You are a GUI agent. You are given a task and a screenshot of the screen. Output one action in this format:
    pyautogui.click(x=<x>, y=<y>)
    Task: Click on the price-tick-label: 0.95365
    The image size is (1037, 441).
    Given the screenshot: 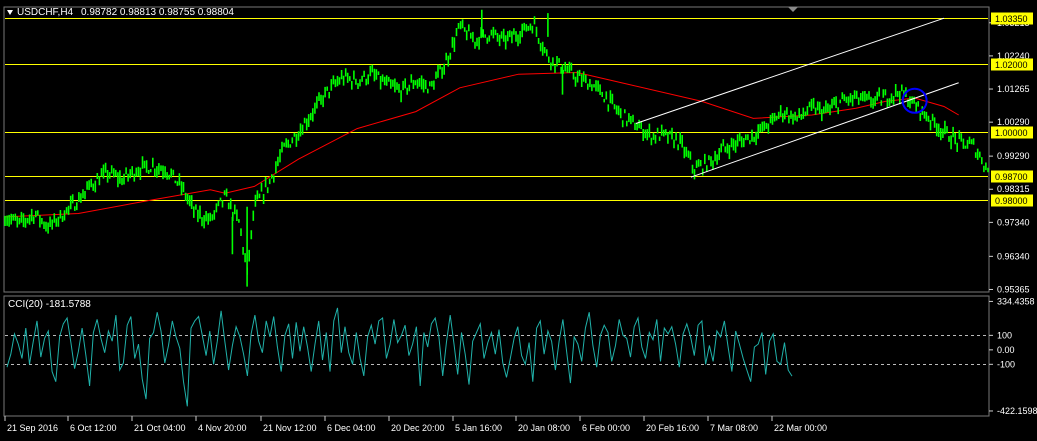 What is the action you would take?
    pyautogui.click(x=1013, y=289)
    